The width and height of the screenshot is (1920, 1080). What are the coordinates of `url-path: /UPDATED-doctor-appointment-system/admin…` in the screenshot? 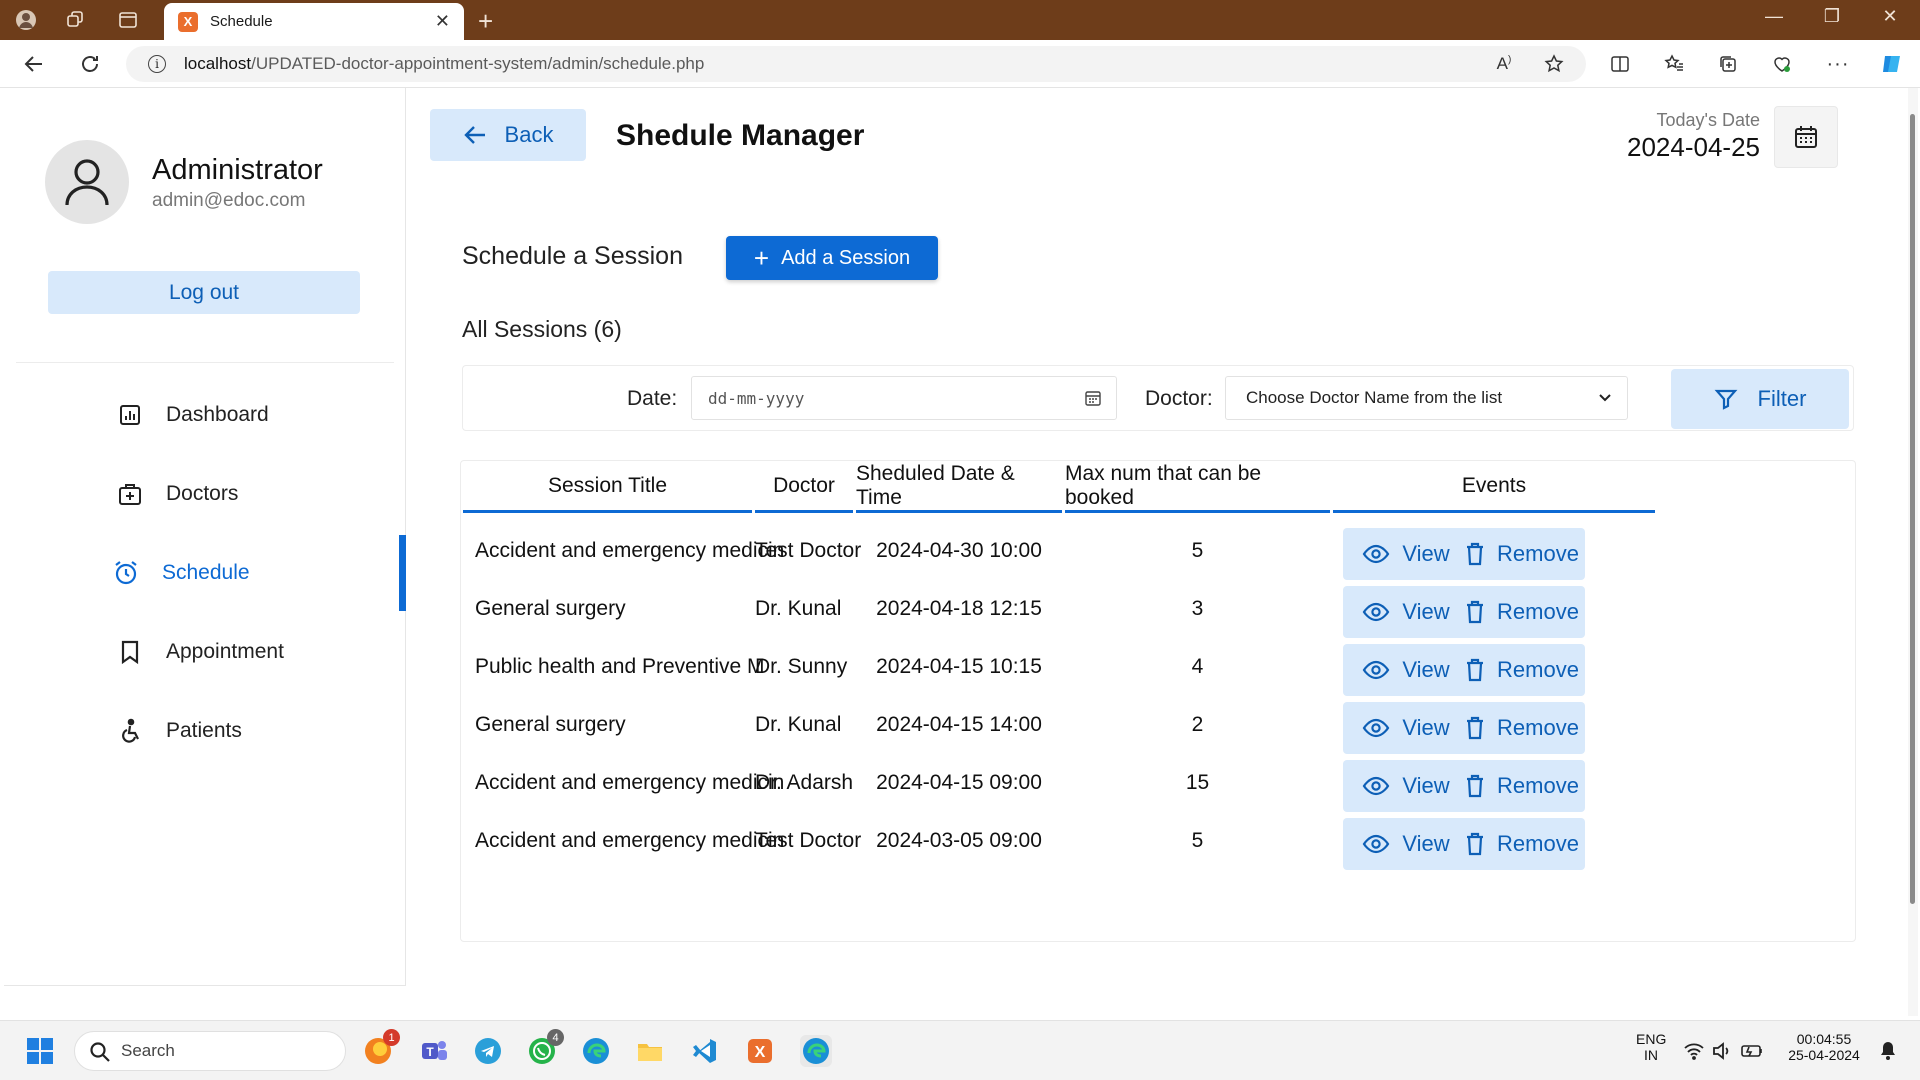 It's located at (478, 63).